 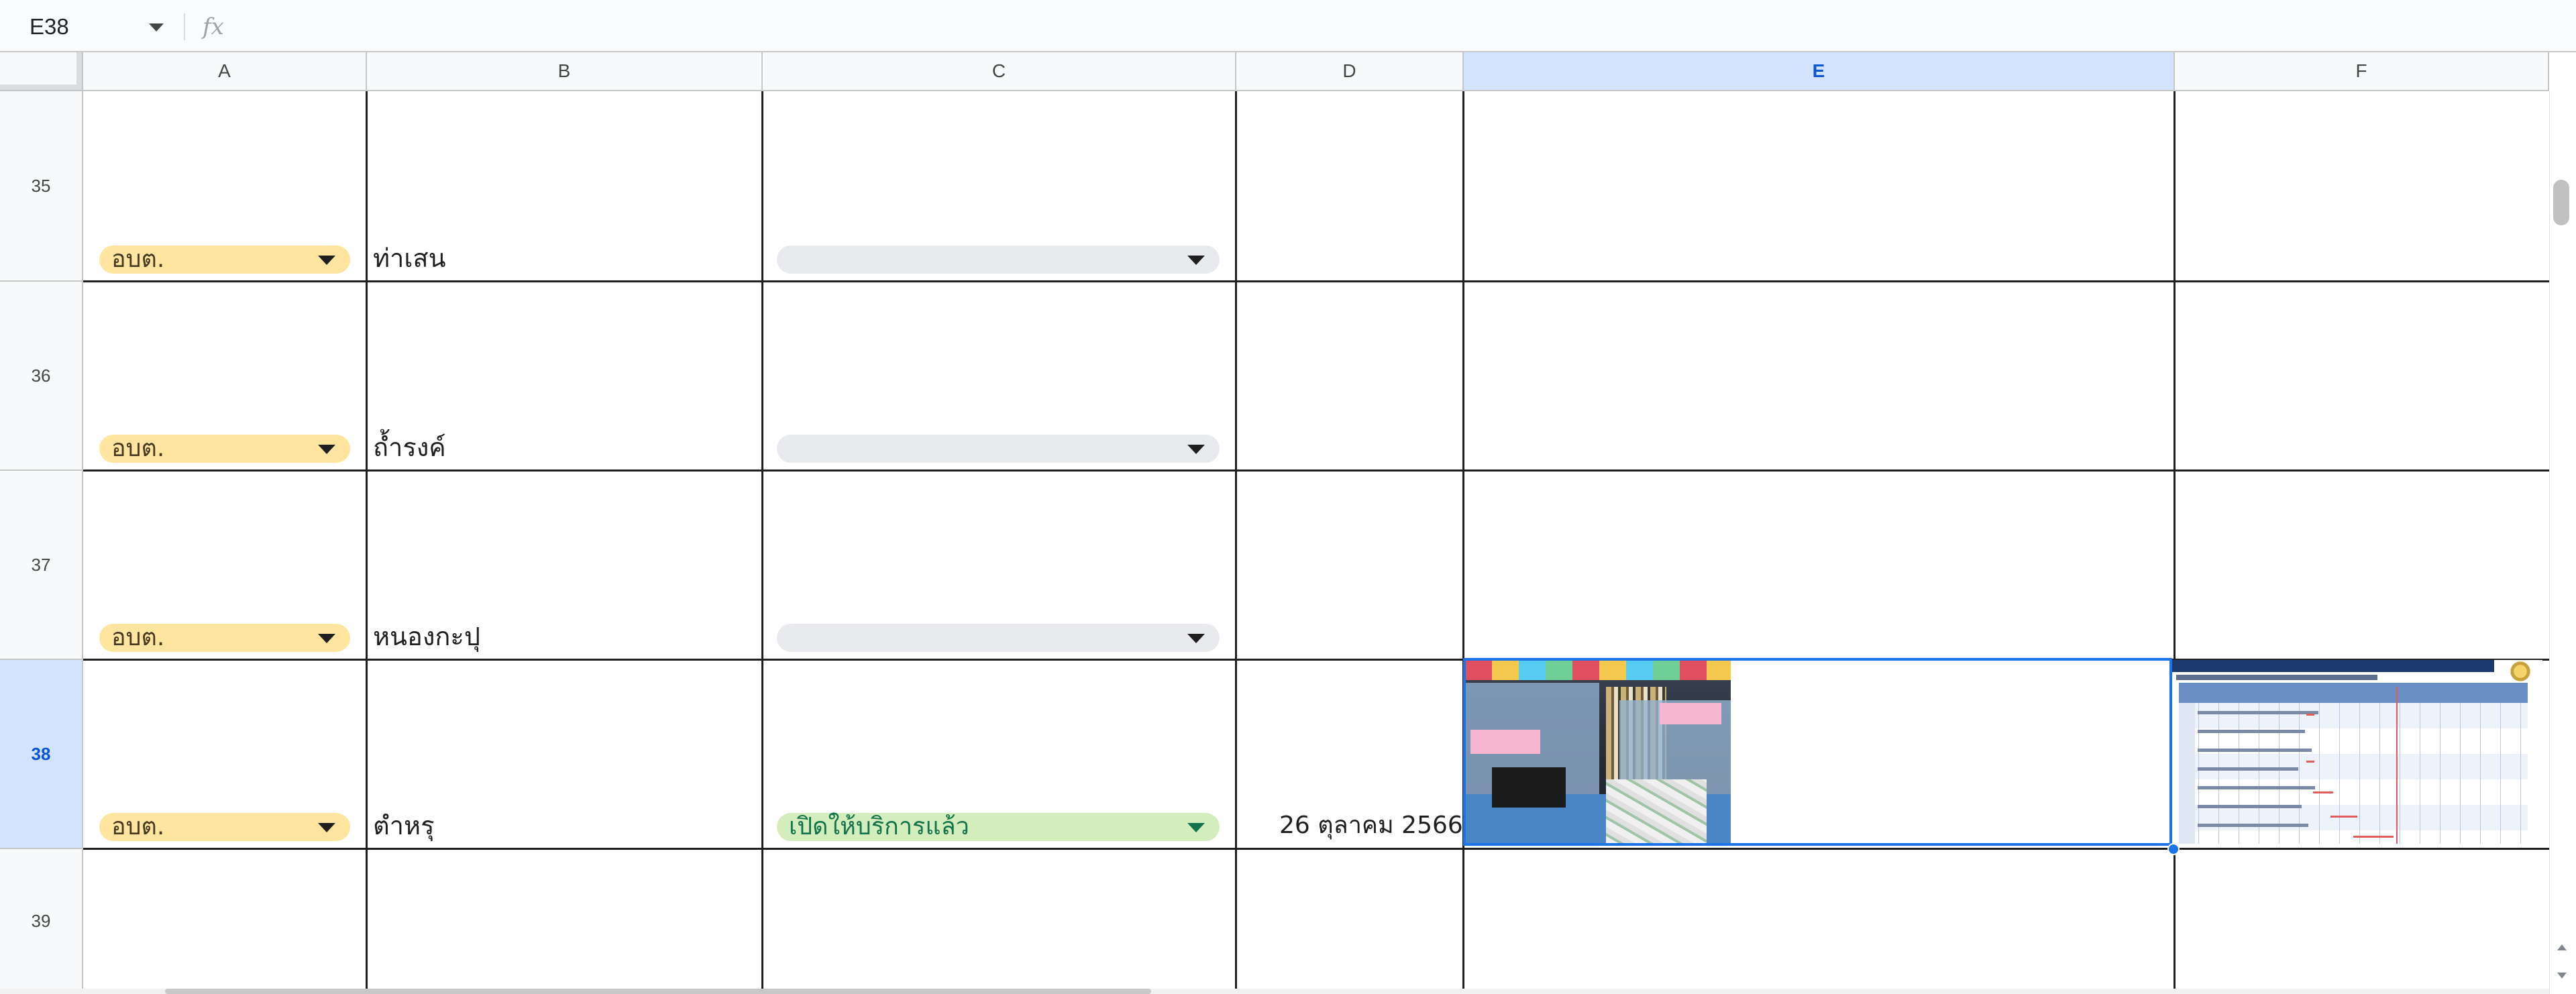 What do you see at coordinates (156, 27) in the screenshot?
I see `name-box-dropdown-icon` at bounding box center [156, 27].